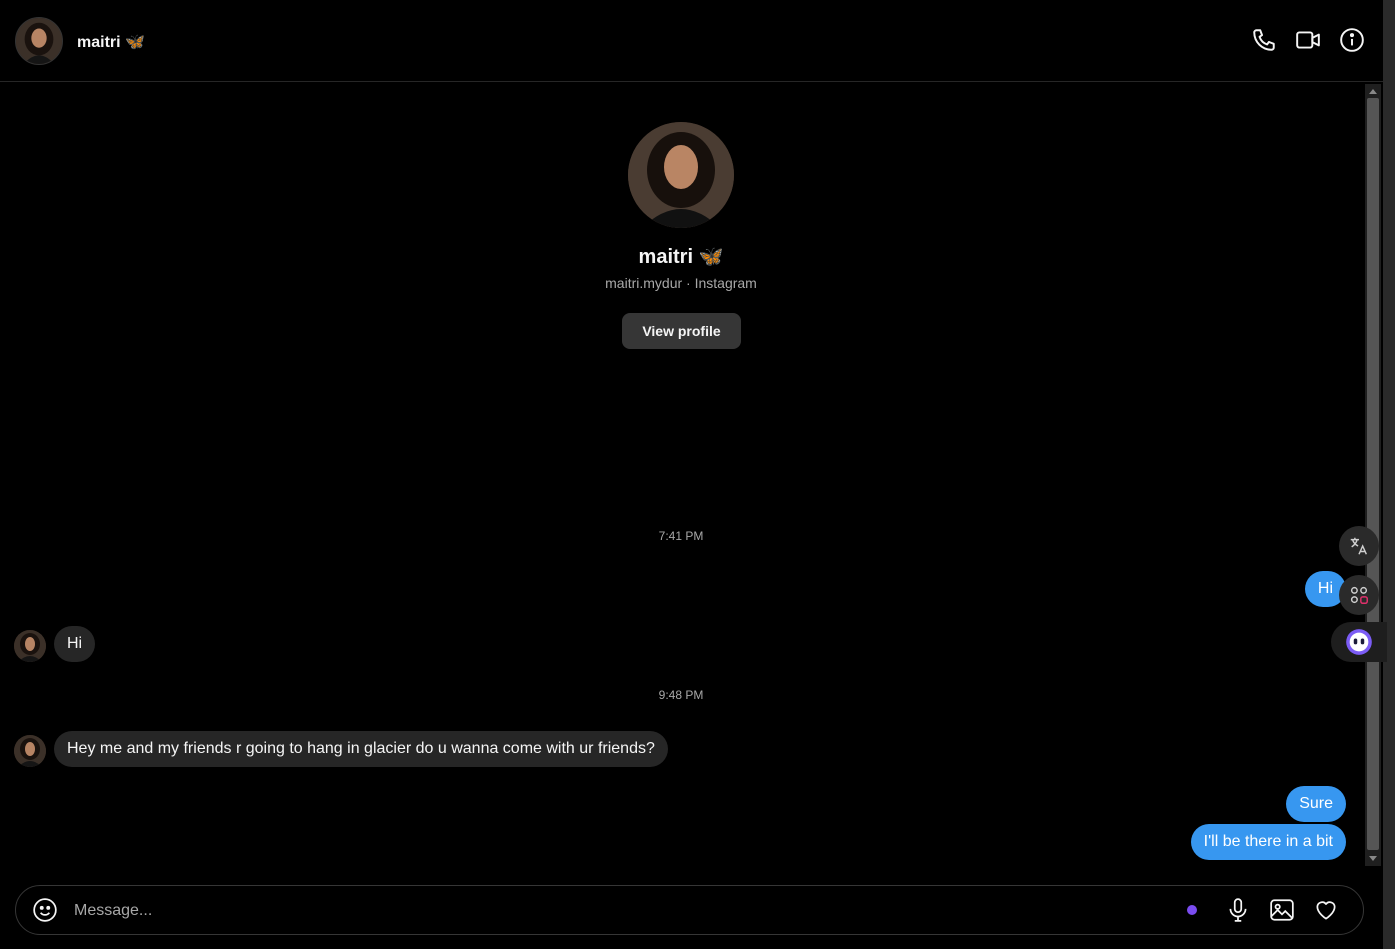  I want to click on scroll-thumb, so click(1373, 474).